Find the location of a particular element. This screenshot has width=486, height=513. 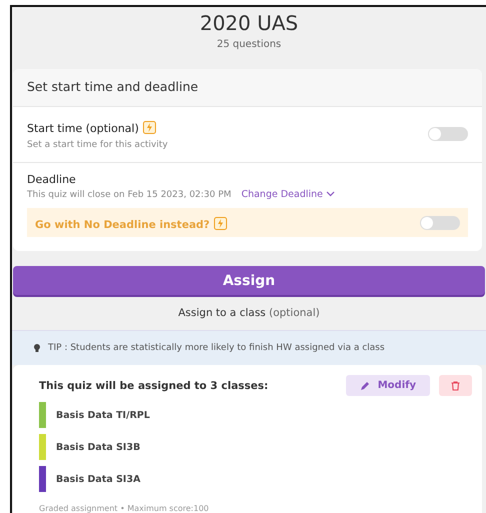

no-deadline-toggle is located at coordinates (440, 223).